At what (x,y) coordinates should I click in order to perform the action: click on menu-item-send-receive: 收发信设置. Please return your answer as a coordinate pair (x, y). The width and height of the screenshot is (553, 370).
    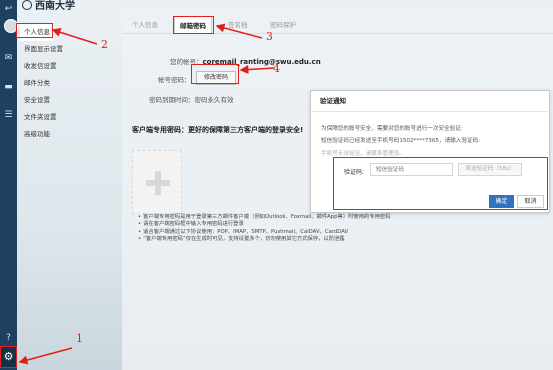
    Looking at the image, I should click on (65, 66).